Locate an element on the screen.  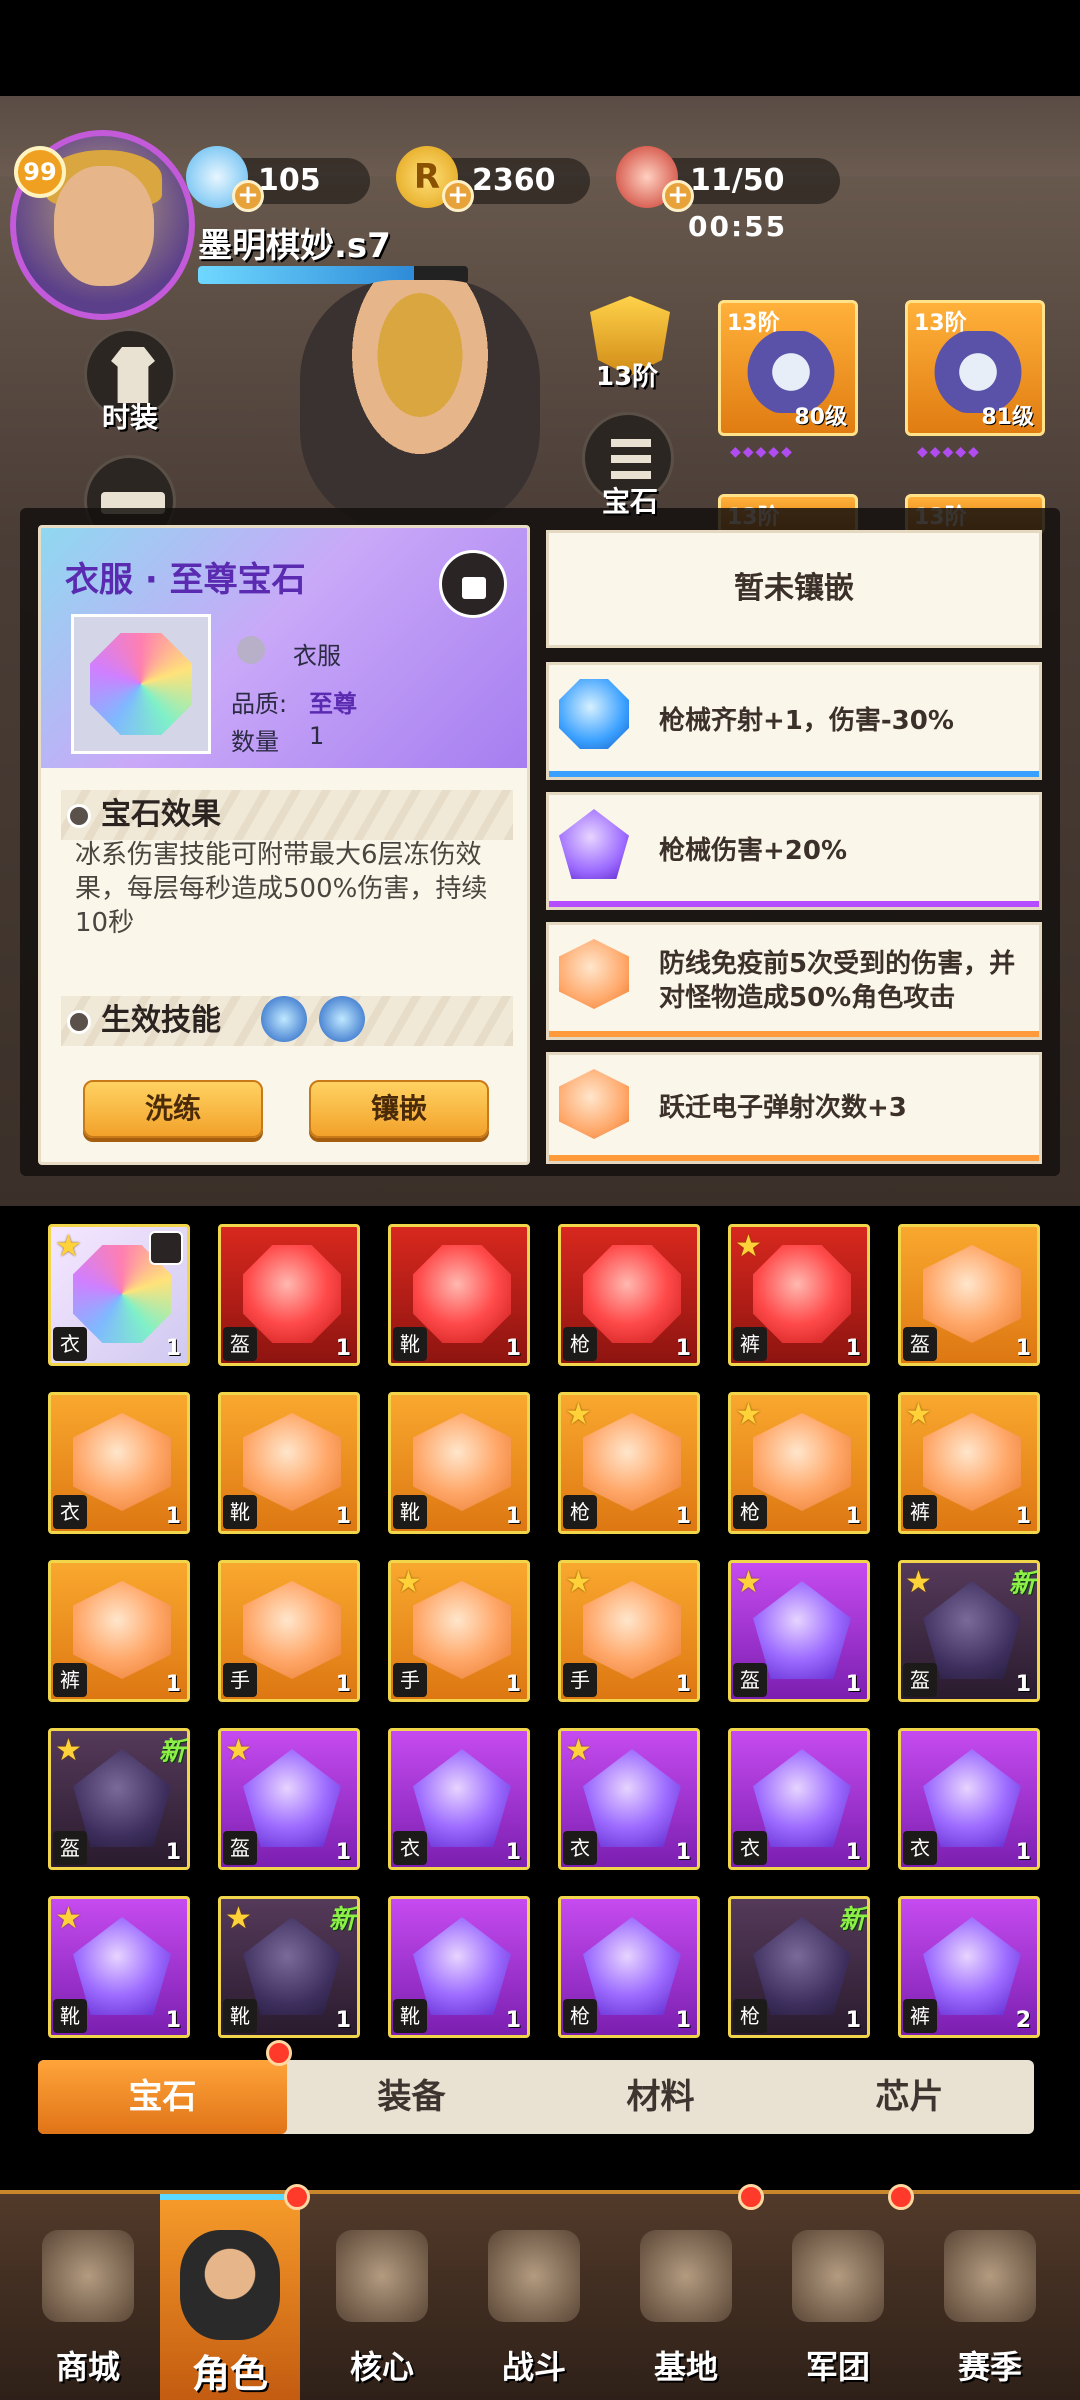
gem-inventory-item: 裤2 is located at coordinates (969, 1967).